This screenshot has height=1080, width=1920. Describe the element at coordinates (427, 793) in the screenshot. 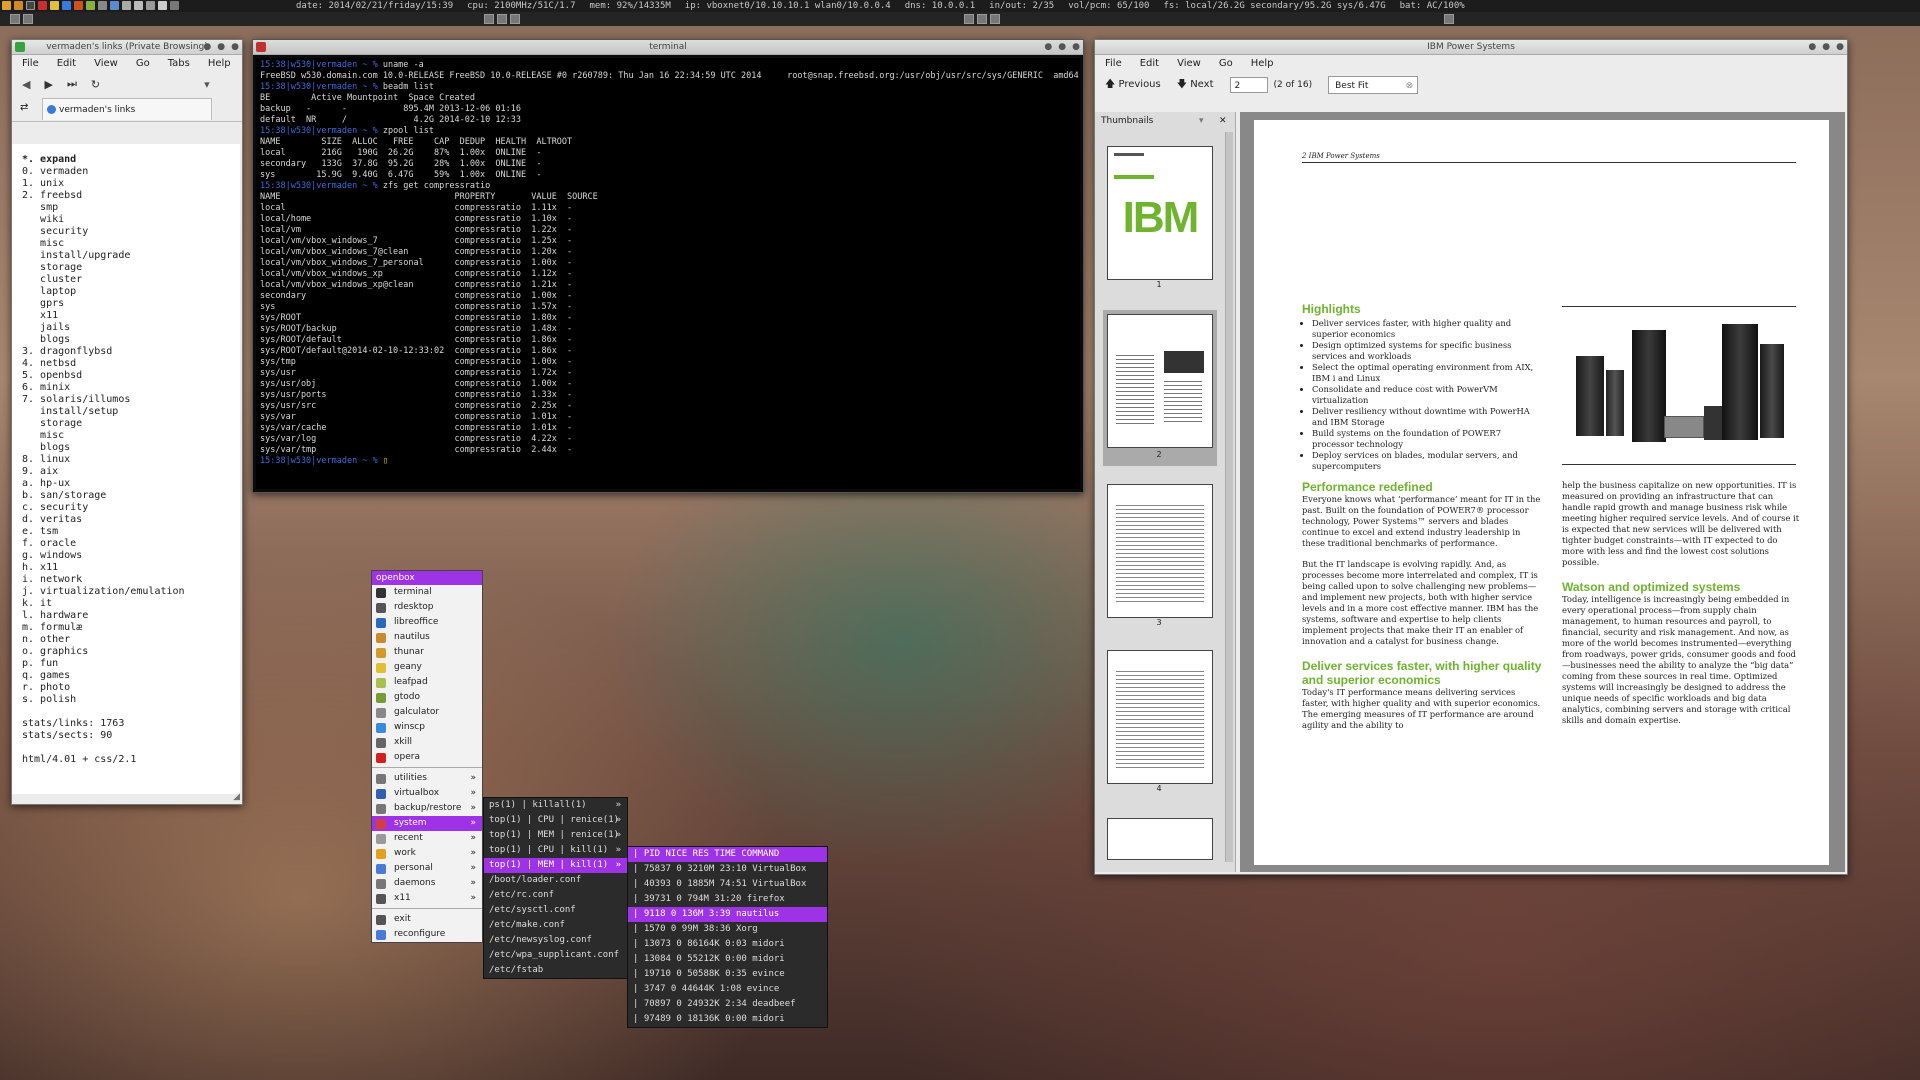

I see `submenu-virtualbox: virtualbox »` at that location.